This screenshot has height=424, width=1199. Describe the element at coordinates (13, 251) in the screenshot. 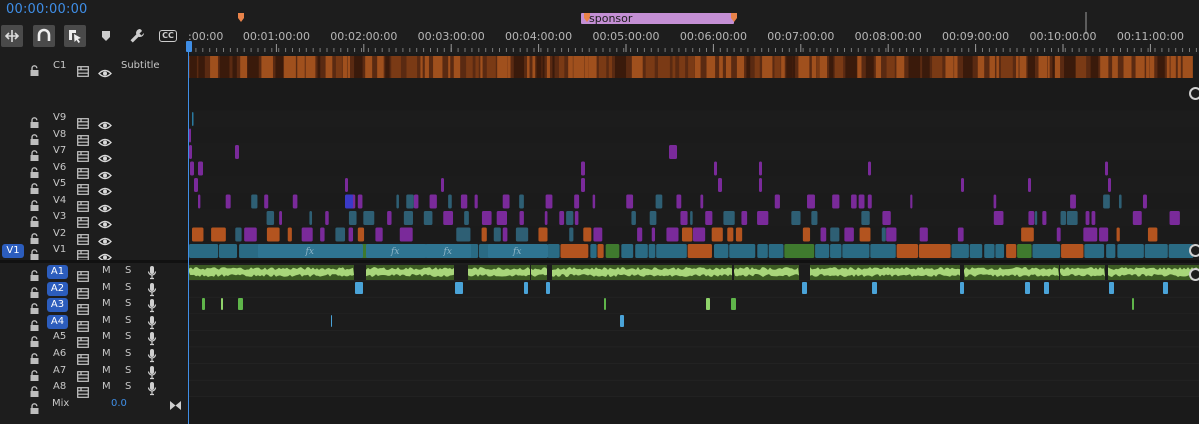

I see `source-patch-v1: V1` at that location.